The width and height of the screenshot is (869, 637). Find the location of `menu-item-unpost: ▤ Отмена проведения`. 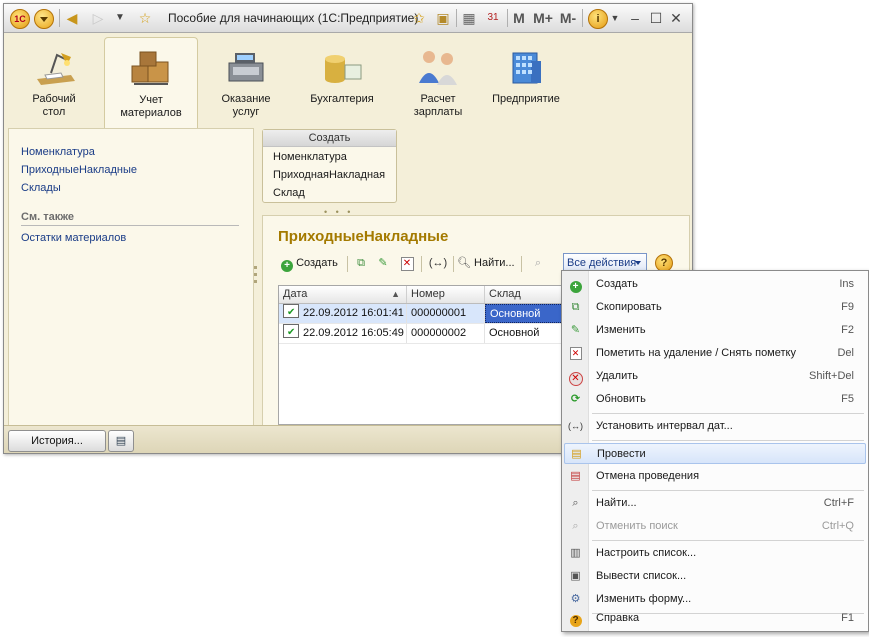

menu-item-unpost: ▤ Отмена проведения is located at coordinates (715, 476).